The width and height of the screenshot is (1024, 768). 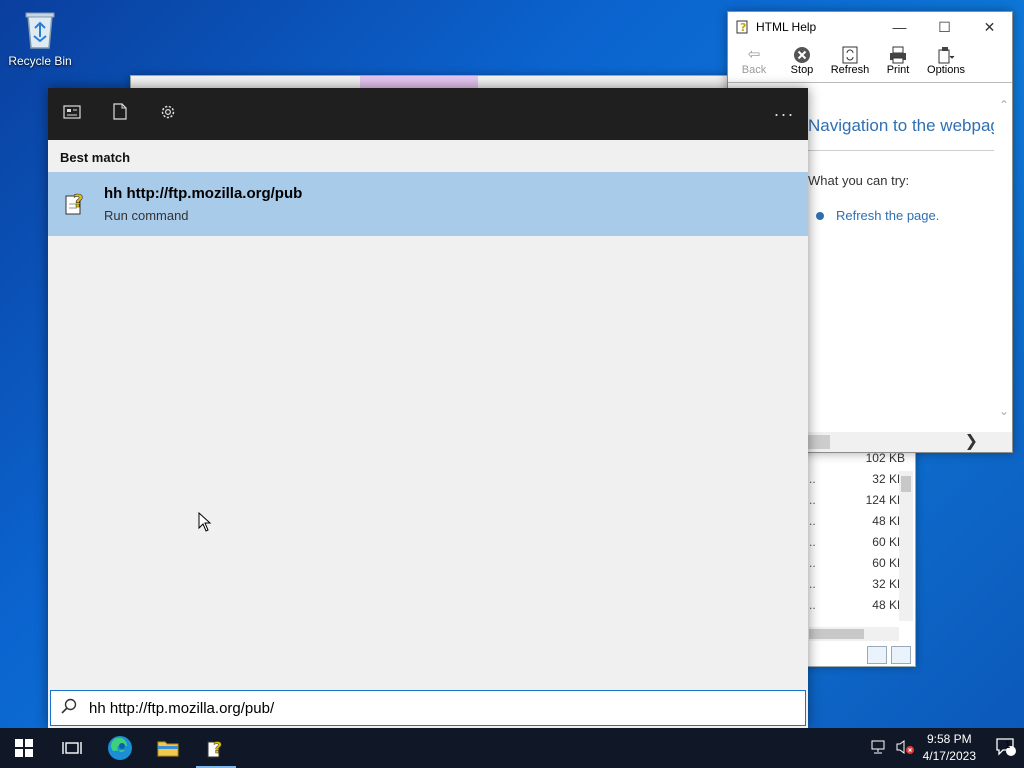 What do you see at coordinates (1008, 745) in the screenshot?
I see `notification-count: 1` at bounding box center [1008, 745].